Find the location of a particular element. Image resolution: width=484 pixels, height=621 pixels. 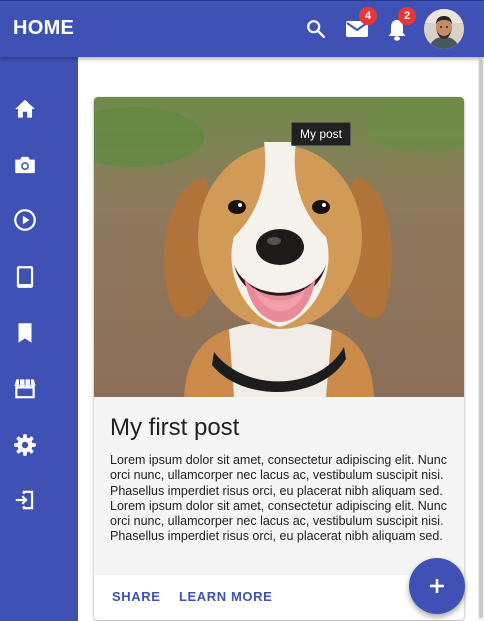

notifications-count-badge: 2 is located at coordinates (407, 16).